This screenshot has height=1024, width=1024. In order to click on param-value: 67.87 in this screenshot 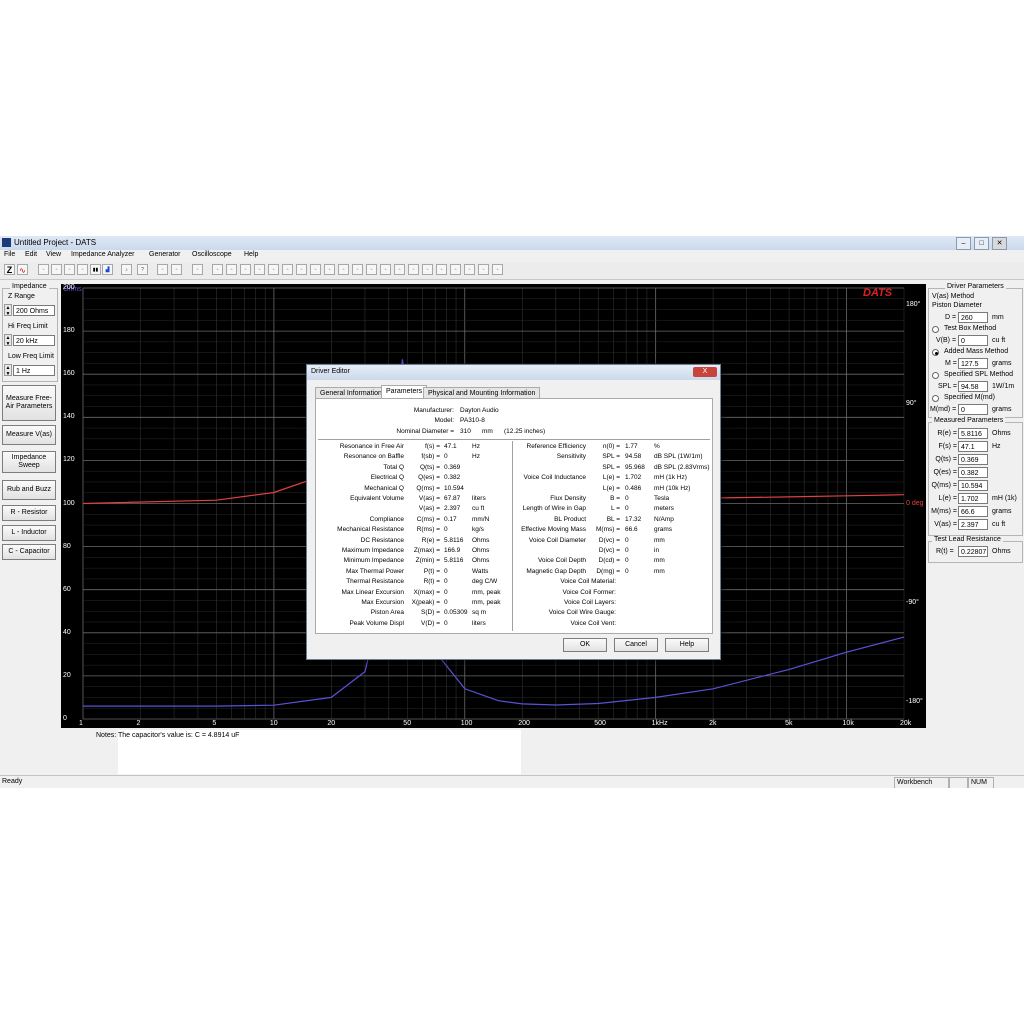, I will do `click(452, 499)`.